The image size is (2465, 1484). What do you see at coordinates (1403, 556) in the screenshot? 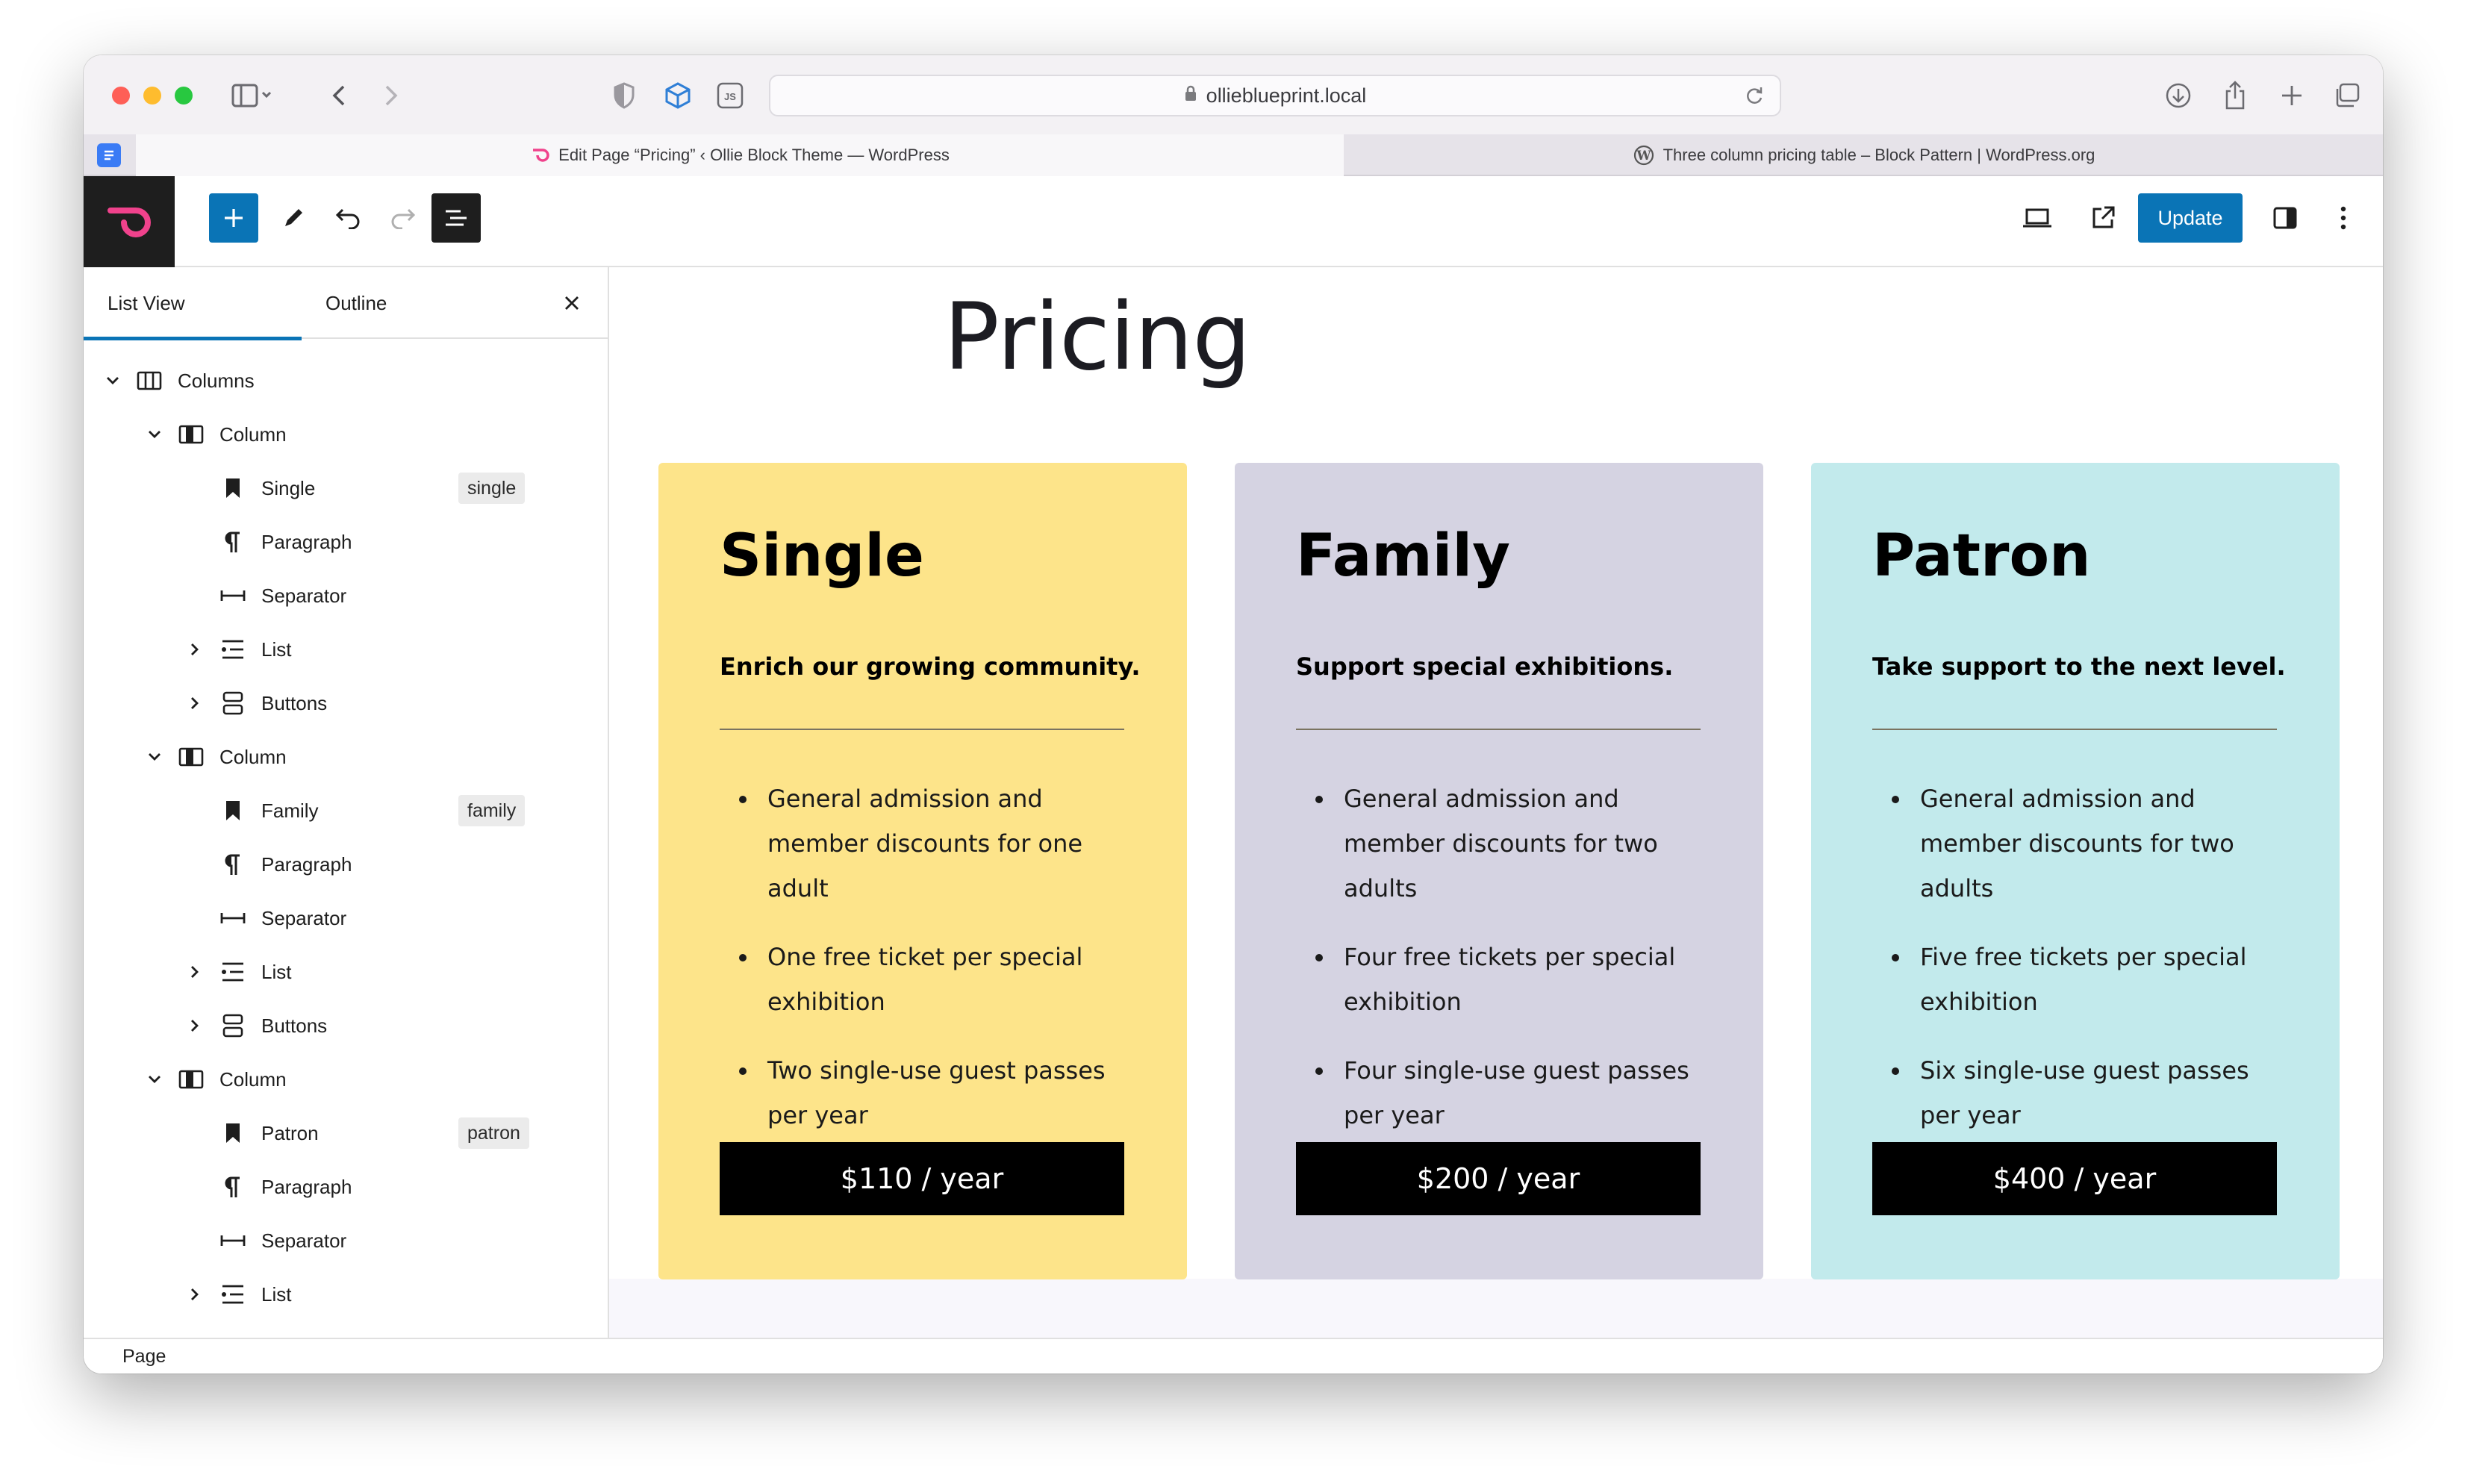
I see `card-heading: Family` at bounding box center [1403, 556].